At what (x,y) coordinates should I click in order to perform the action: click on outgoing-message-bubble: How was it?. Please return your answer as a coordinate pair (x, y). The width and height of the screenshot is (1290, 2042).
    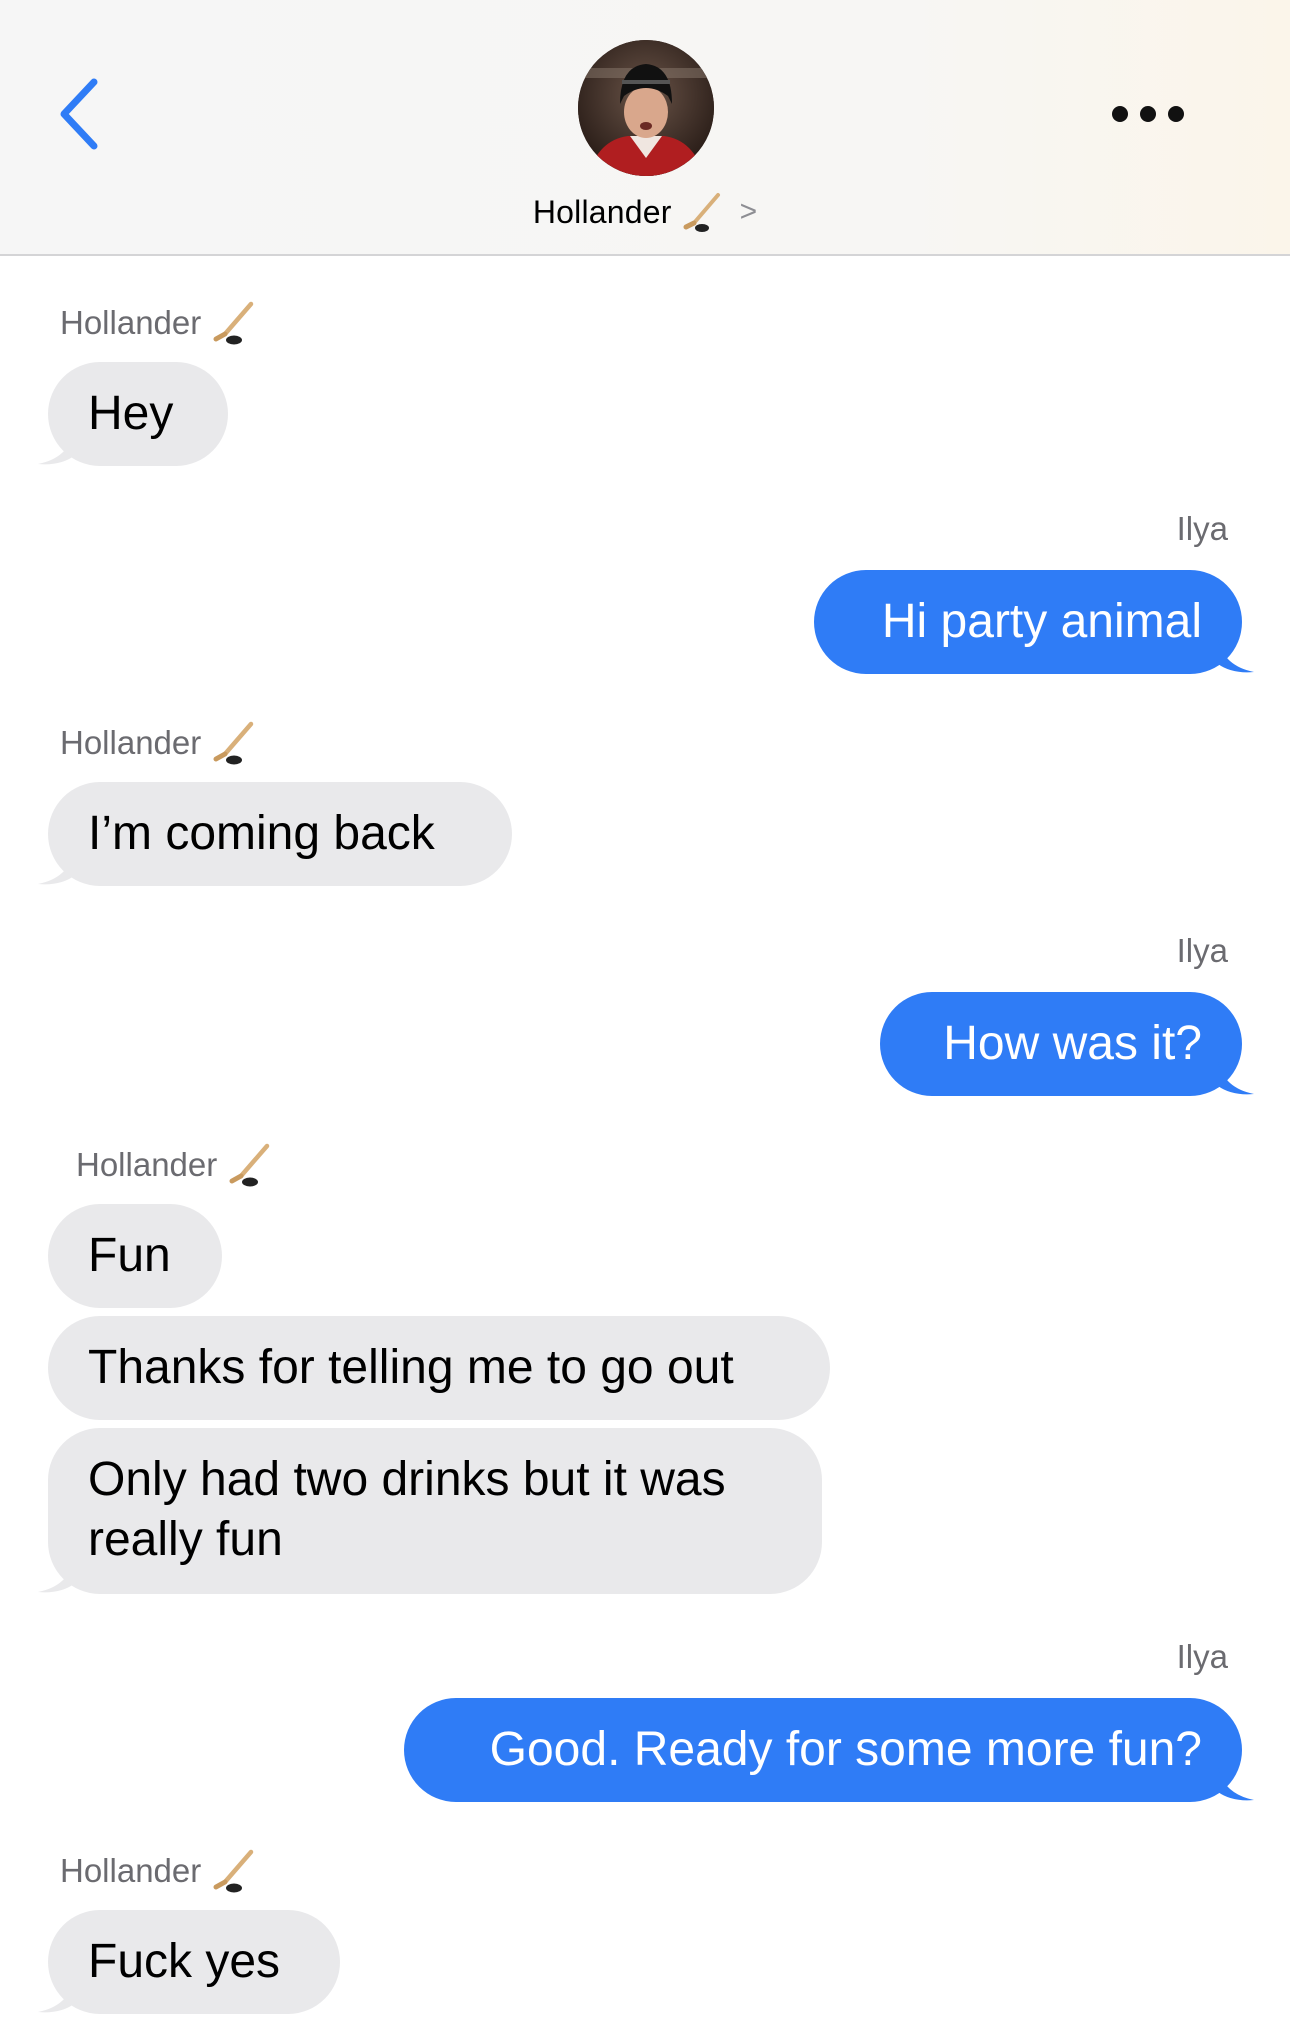
    Looking at the image, I should click on (1061, 1044).